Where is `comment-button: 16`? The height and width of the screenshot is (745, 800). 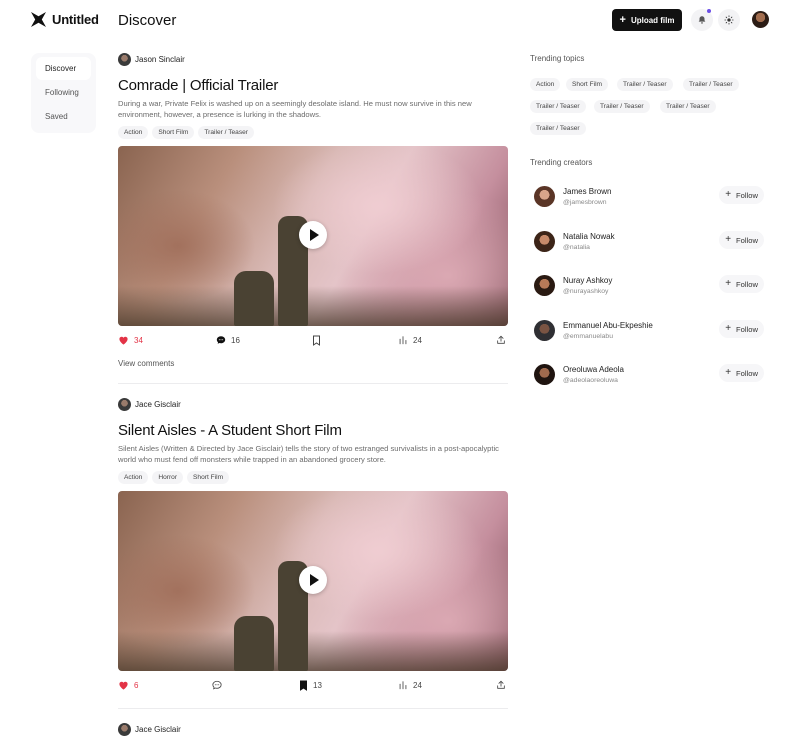 comment-button: 16 is located at coordinates (228, 340).